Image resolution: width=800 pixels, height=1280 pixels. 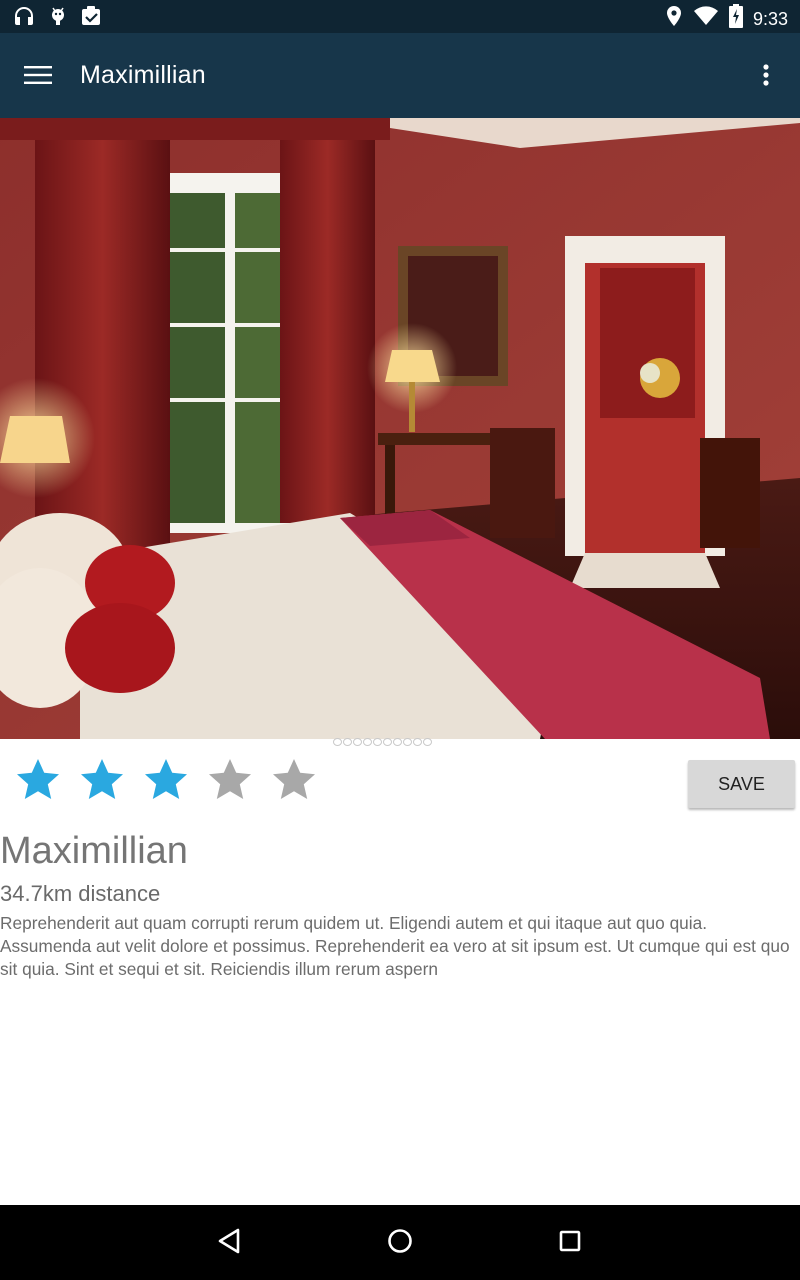 What do you see at coordinates (400, 16) in the screenshot?
I see `status-bar: 9:33` at bounding box center [400, 16].